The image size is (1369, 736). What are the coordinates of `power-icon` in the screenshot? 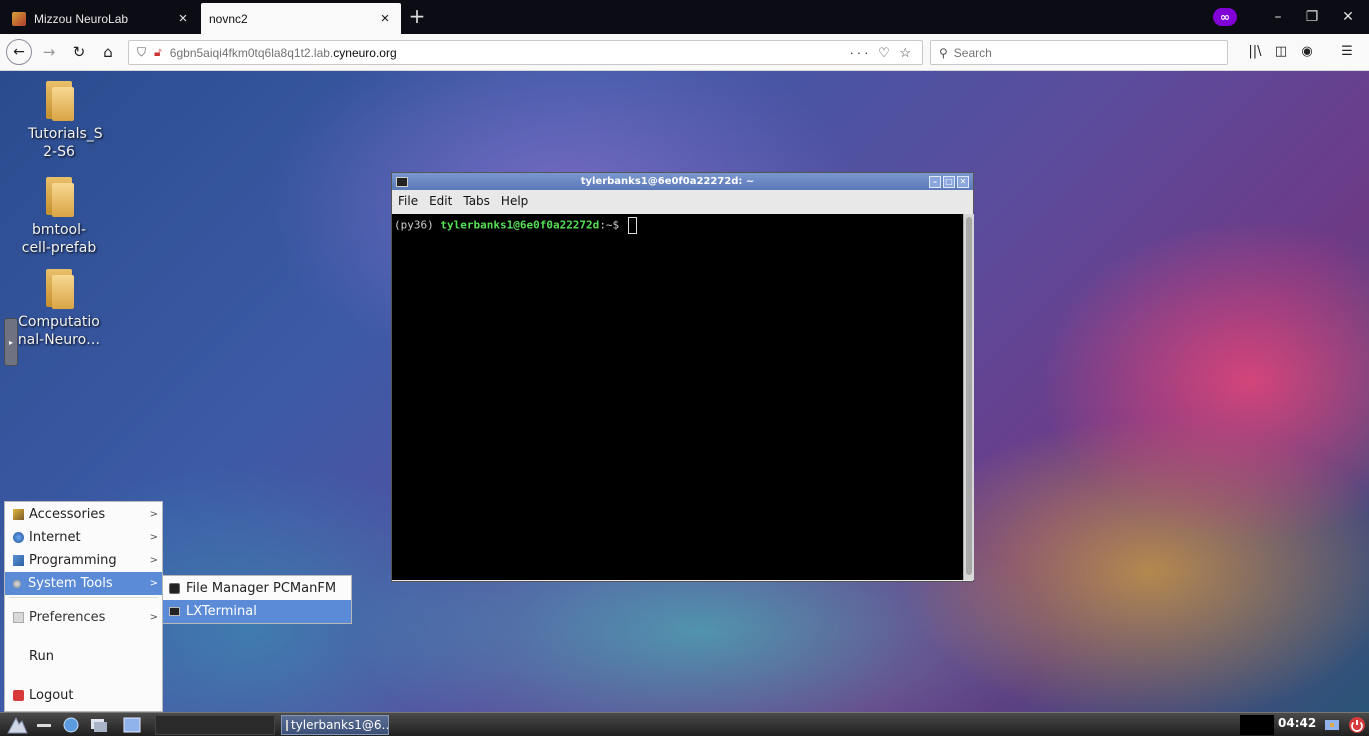 It's located at (1357, 725).